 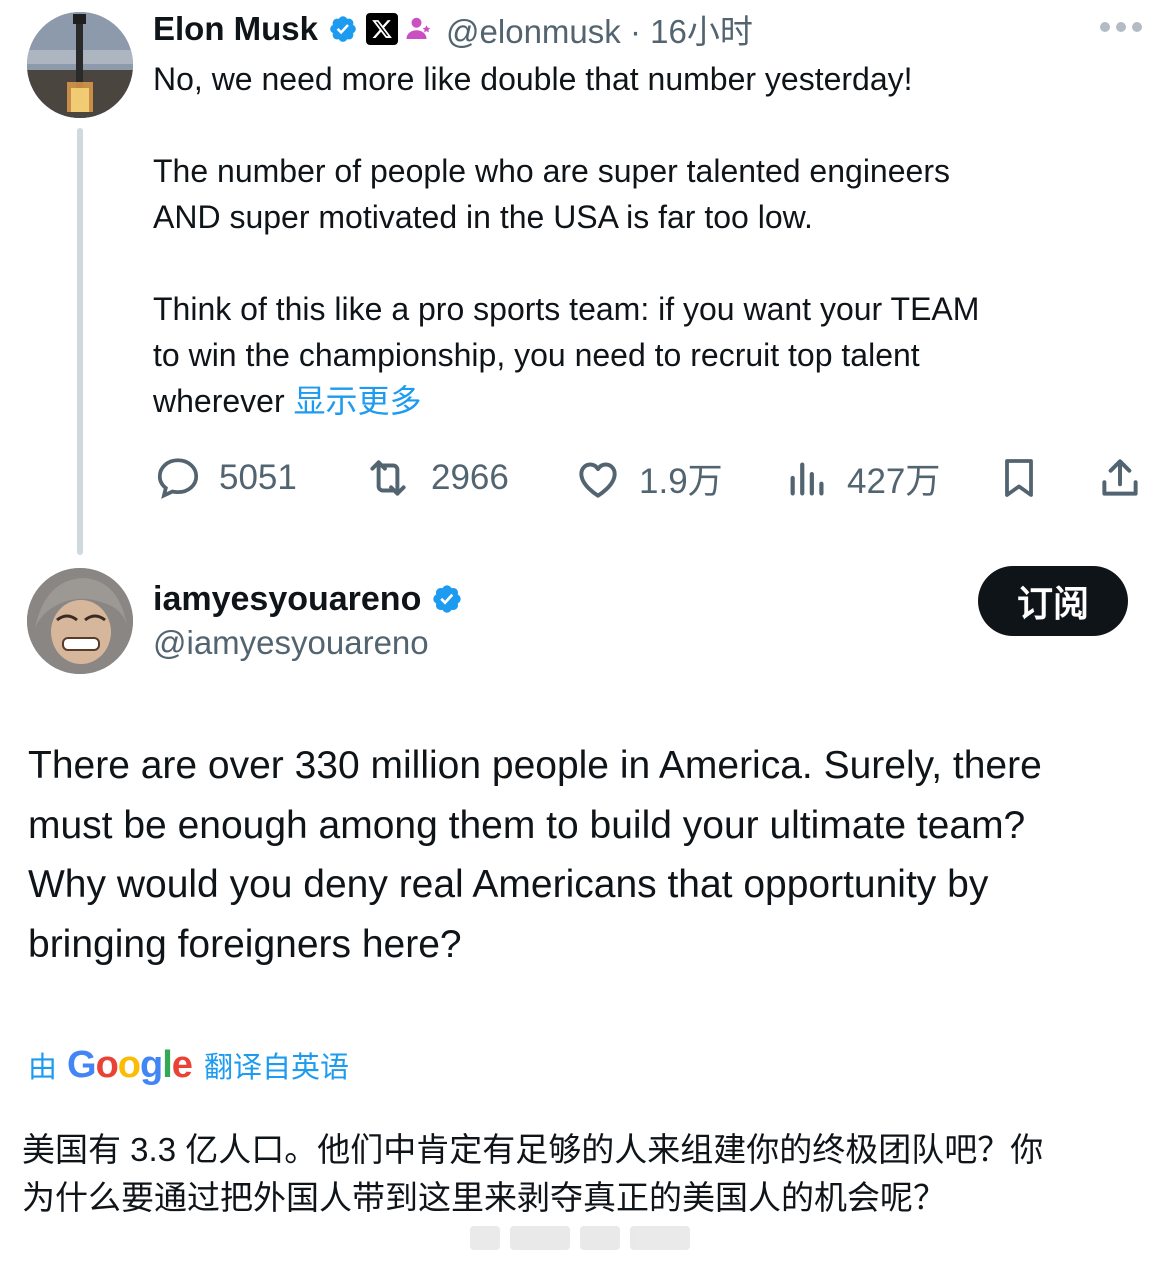 What do you see at coordinates (470, 477) in the screenshot?
I see `repost-count: 2966` at bounding box center [470, 477].